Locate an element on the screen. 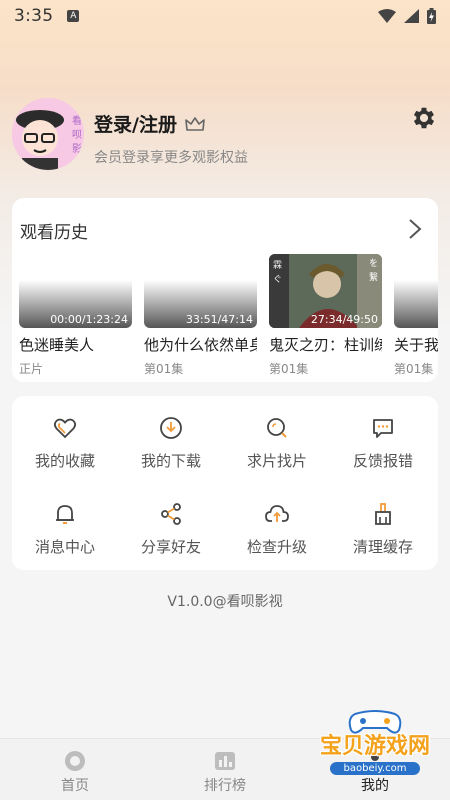  svg-text: 影 is located at coordinates (77, 149).